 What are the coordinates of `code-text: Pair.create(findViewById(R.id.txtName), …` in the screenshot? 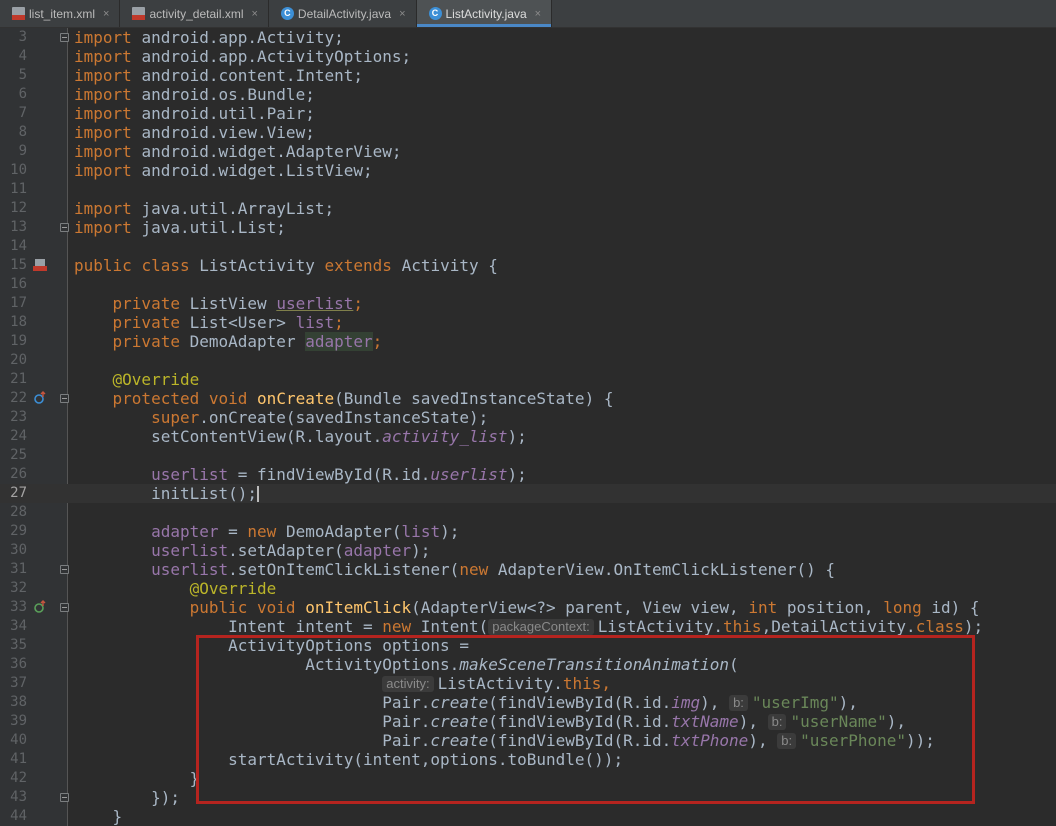 It's located at (644, 721).